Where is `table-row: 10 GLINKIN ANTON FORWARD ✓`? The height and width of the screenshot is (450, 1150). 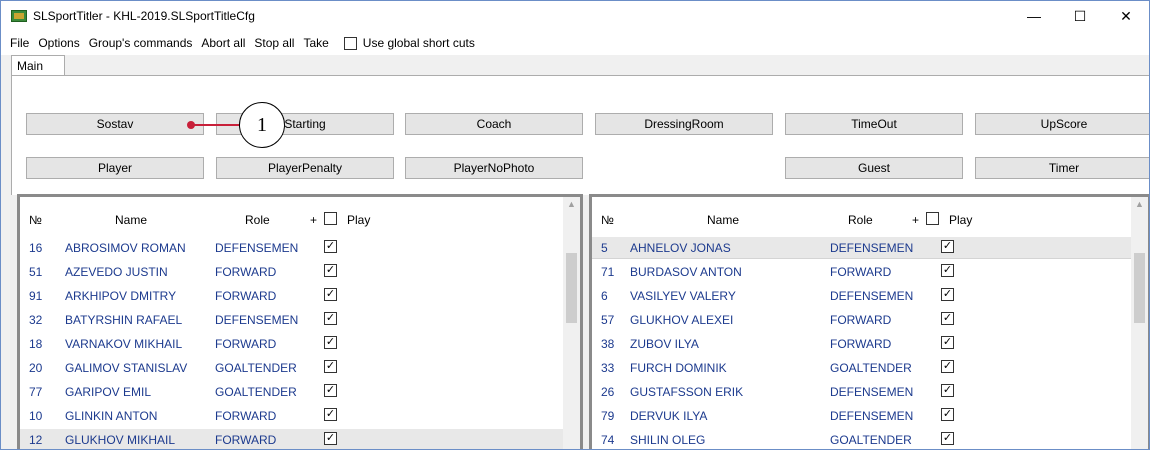 table-row: 10 GLINKIN ANTON FORWARD ✓ is located at coordinates (294, 416).